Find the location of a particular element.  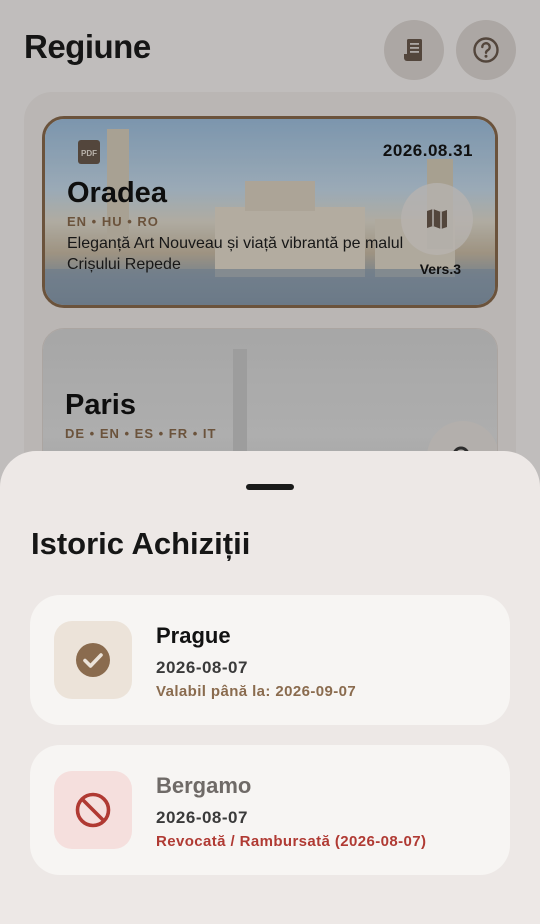

check-circle-icon is located at coordinates (93, 660).